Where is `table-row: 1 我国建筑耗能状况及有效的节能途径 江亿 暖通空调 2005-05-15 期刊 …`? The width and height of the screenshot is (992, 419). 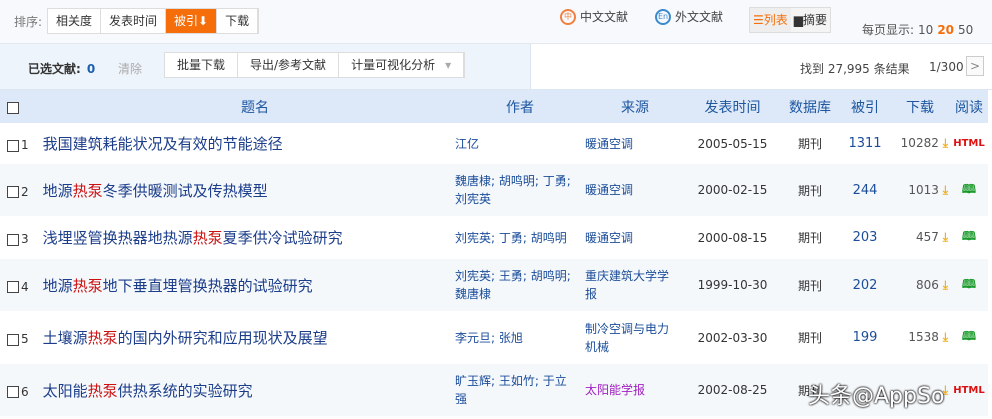
table-row: 1 我国建筑耗能状况及有效的节能途径 江亿 暖通空调 2005-05-15 期刊 … is located at coordinates (494, 143).